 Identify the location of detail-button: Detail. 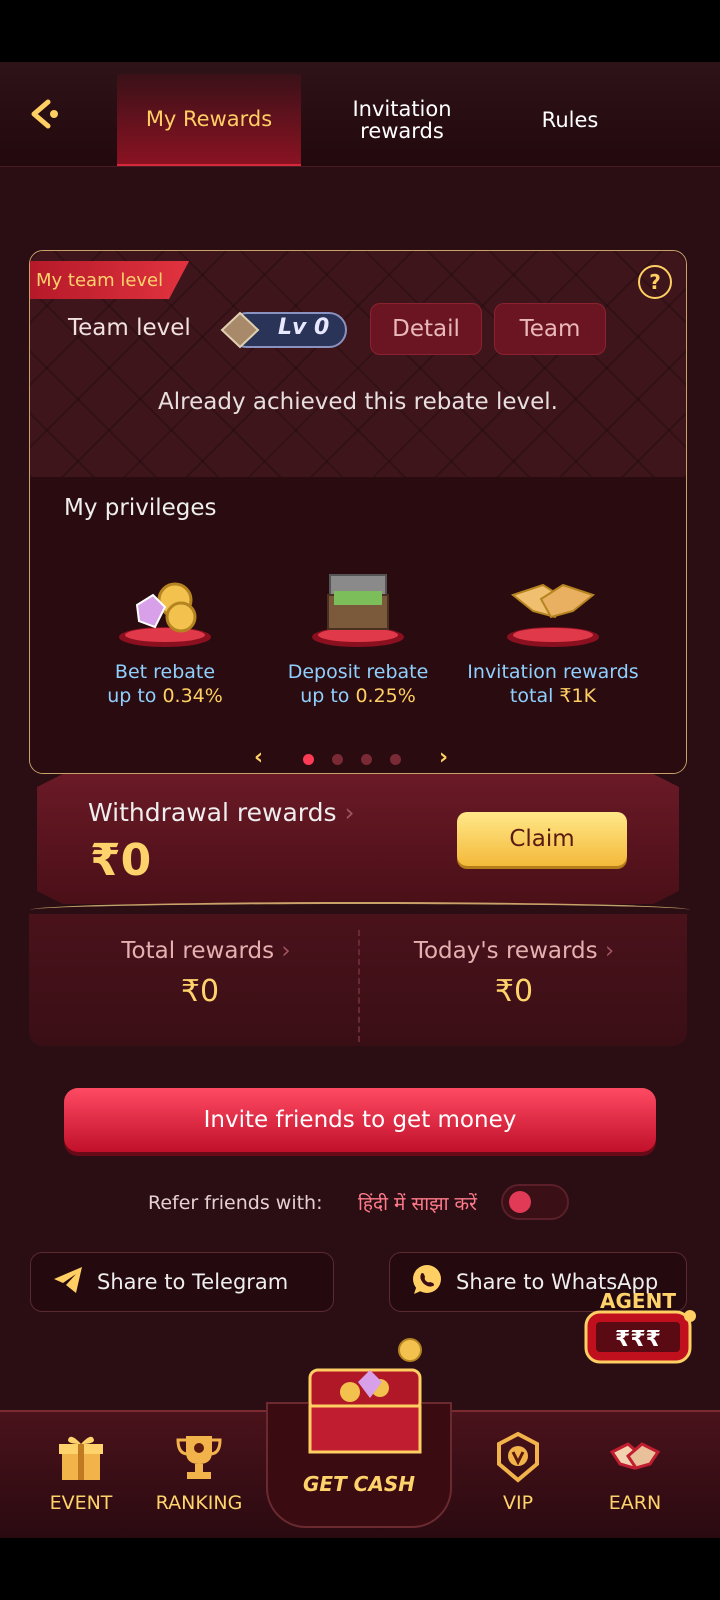
(426, 329).